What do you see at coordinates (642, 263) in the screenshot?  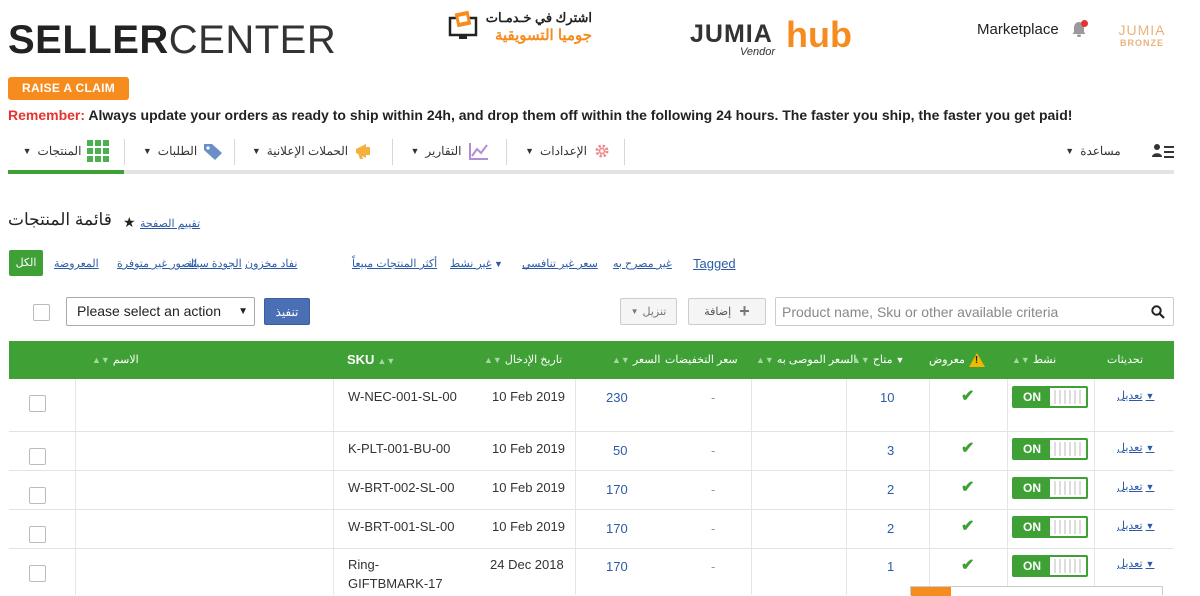 I see `filter-unauthorized: غير مصرح به` at bounding box center [642, 263].